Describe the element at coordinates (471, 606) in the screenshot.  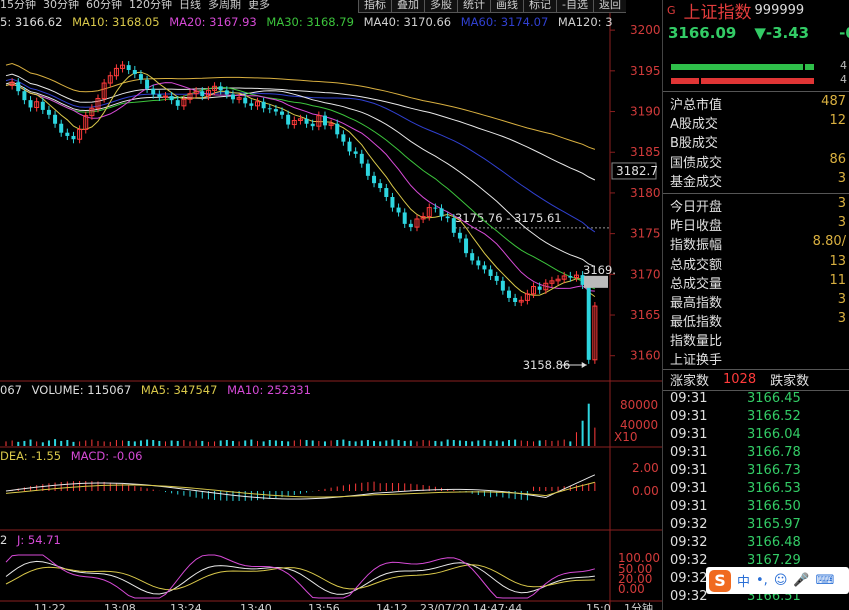
I see `time-axis-label: 23/07/20 14:47:44` at that location.